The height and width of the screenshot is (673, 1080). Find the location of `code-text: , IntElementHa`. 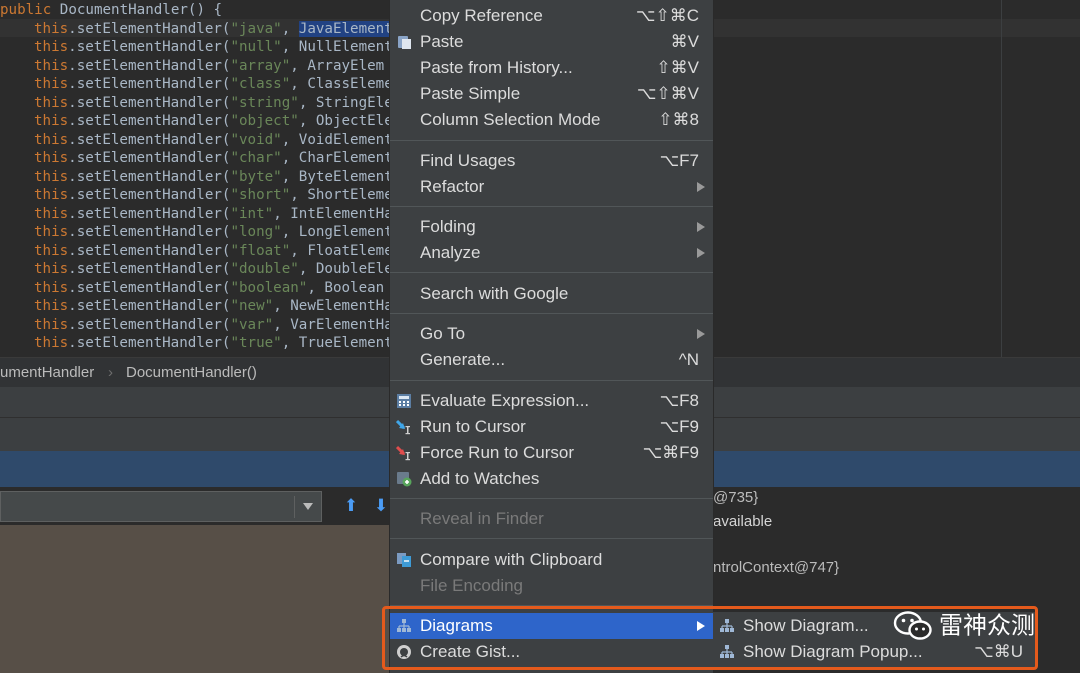

code-text: , IntElementHa is located at coordinates (333, 213).